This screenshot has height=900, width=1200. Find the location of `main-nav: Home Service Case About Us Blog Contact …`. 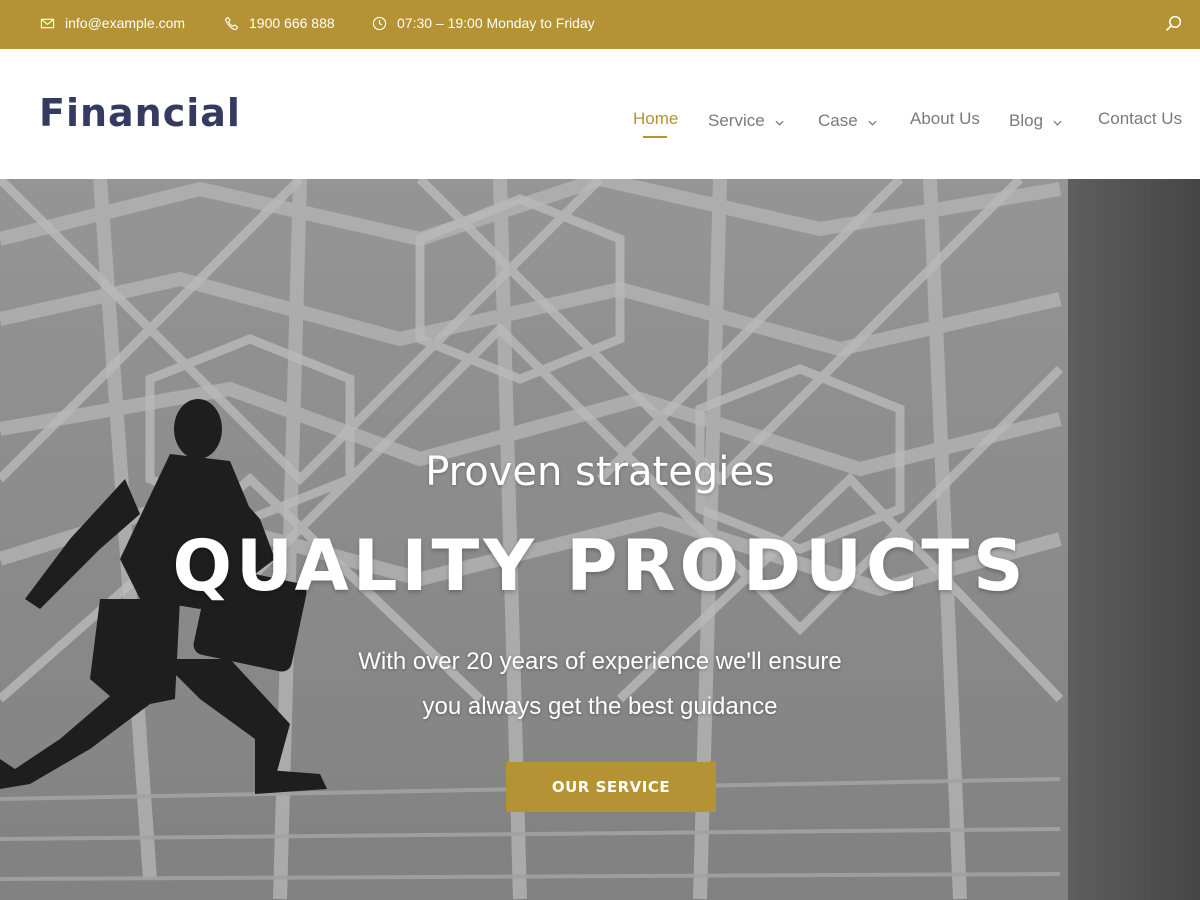

main-nav: Home Service Case About Us Blog Contact … is located at coordinates (600, 129).